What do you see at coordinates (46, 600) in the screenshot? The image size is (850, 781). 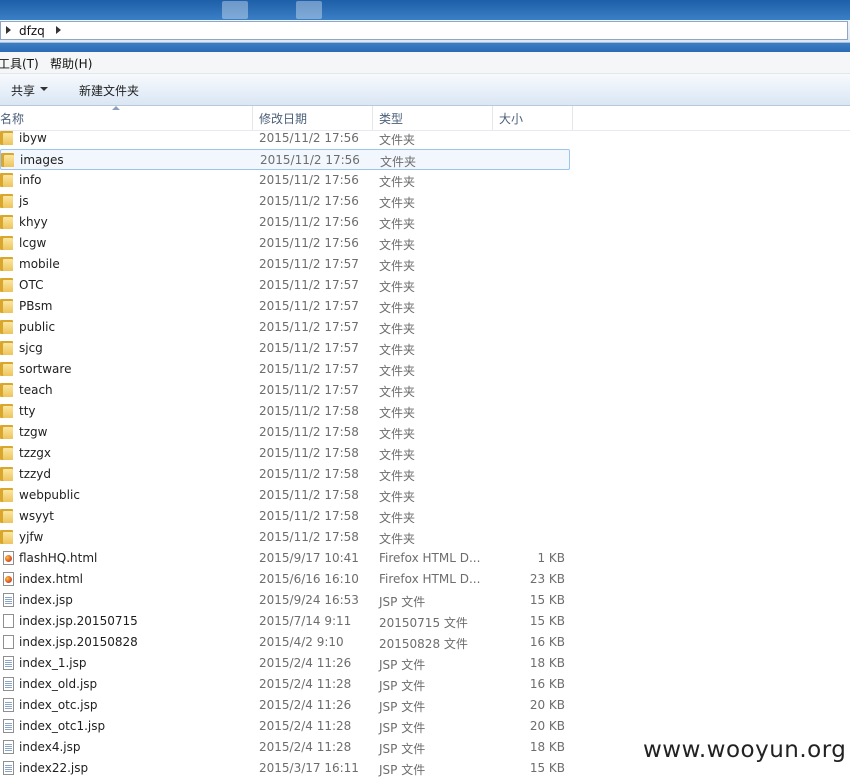 I see `file-name: index.jsp` at bounding box center [46, 600].